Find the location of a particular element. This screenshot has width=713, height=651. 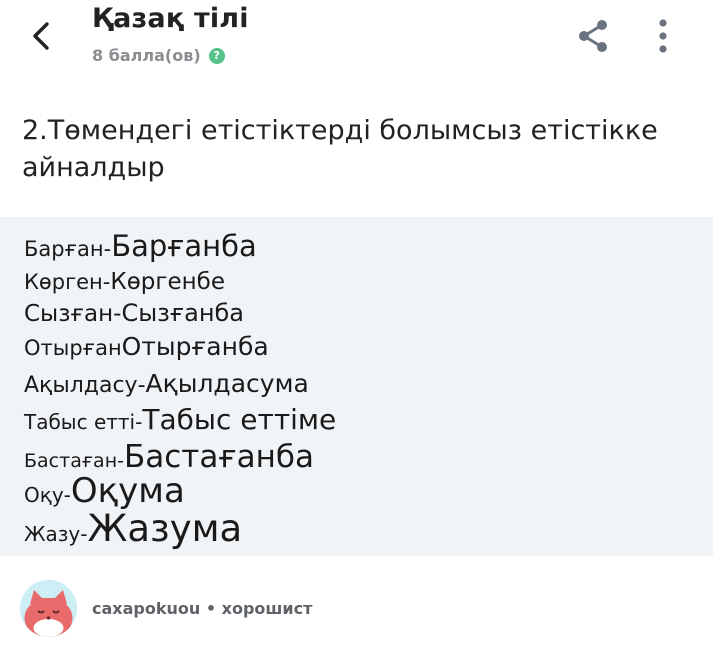

answer-line: ОтырғанОтырғанба is located at coordinates (146, 346).